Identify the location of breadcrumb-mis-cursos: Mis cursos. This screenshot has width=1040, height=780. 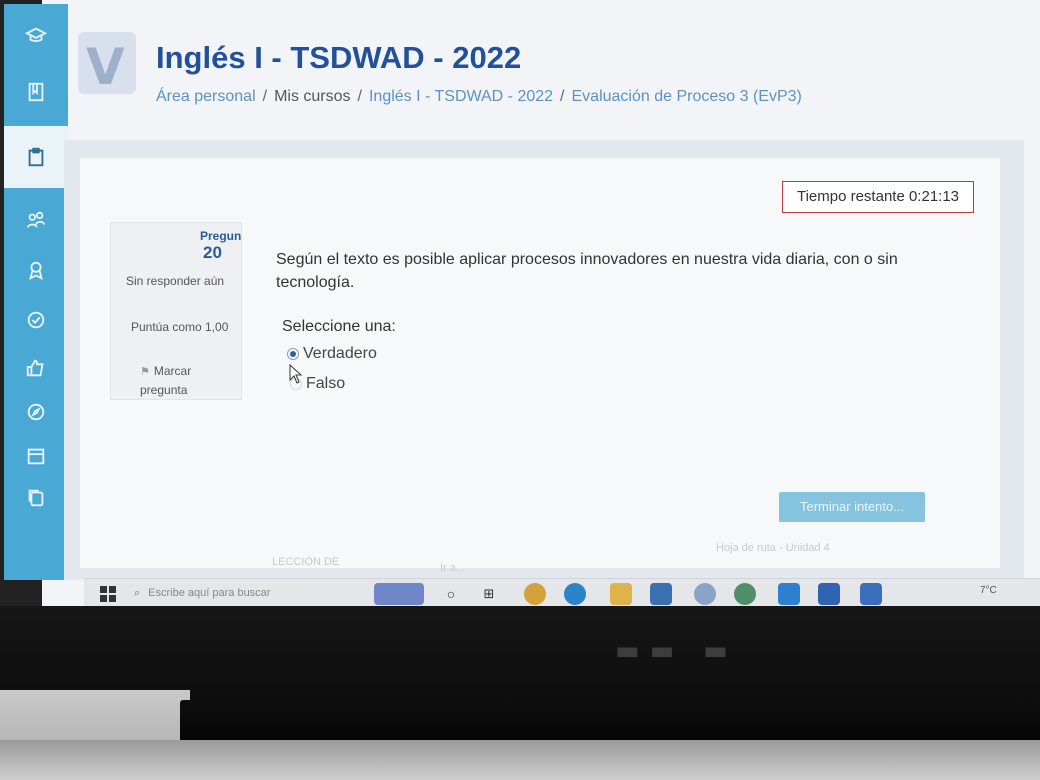
(312, 96).